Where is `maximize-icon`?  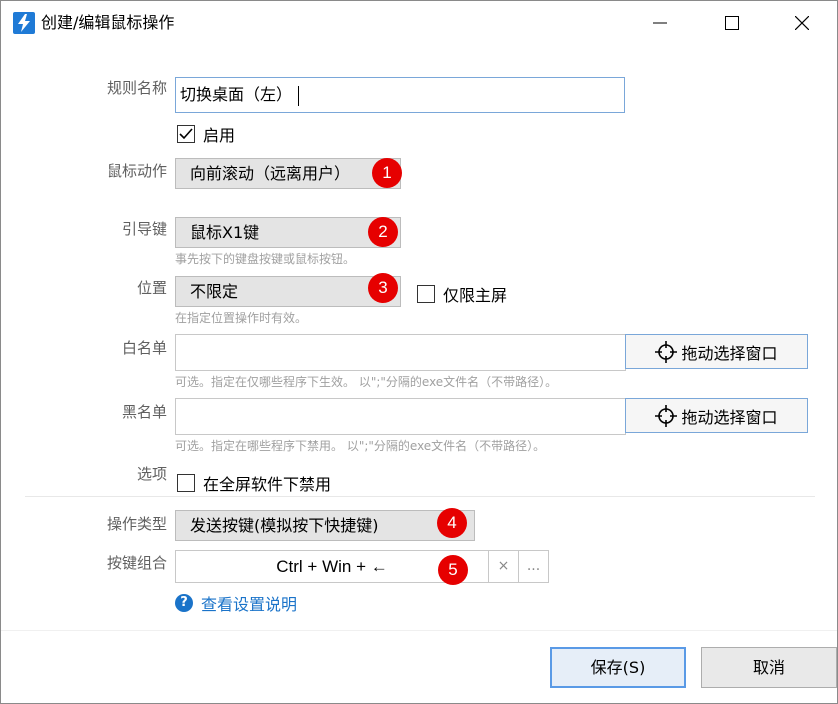
maximize-icon is located at coordinates (732, 23).